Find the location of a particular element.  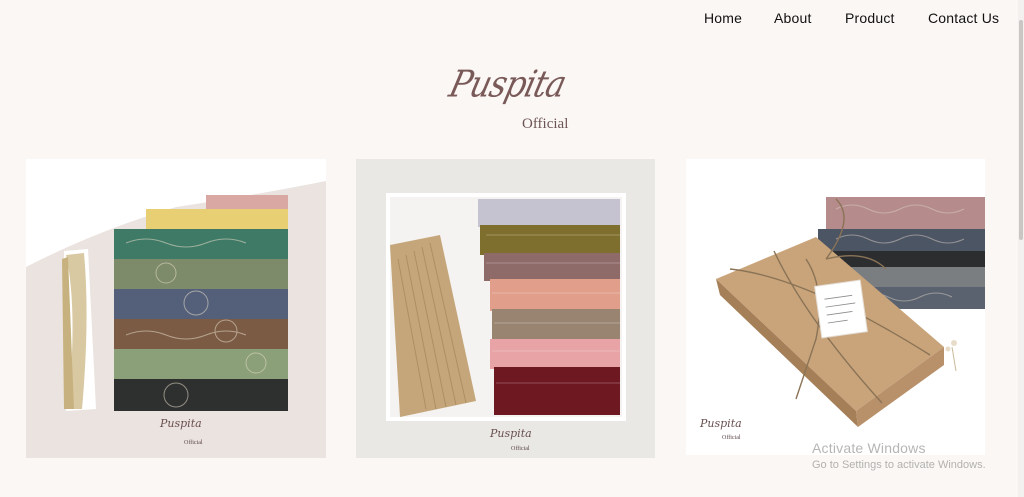

product-watermark-1: Puspita is located at coordinates (181, 423).